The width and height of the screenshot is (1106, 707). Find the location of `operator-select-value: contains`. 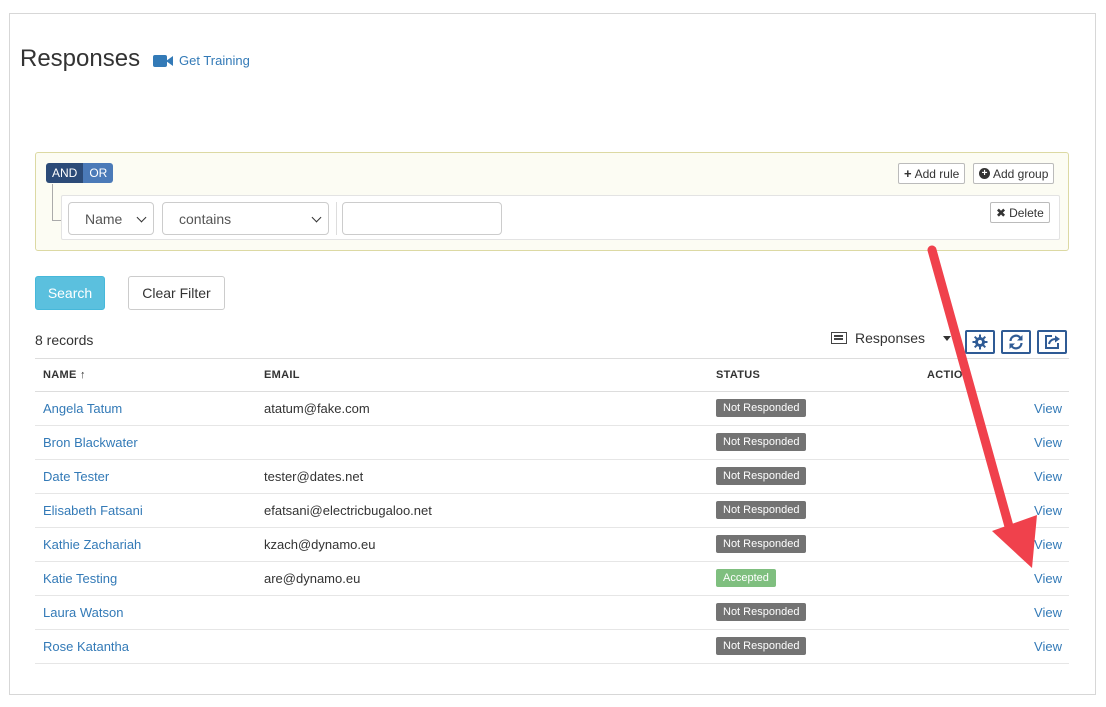

operator-select-value: contains is located at coordinates (205, 218).